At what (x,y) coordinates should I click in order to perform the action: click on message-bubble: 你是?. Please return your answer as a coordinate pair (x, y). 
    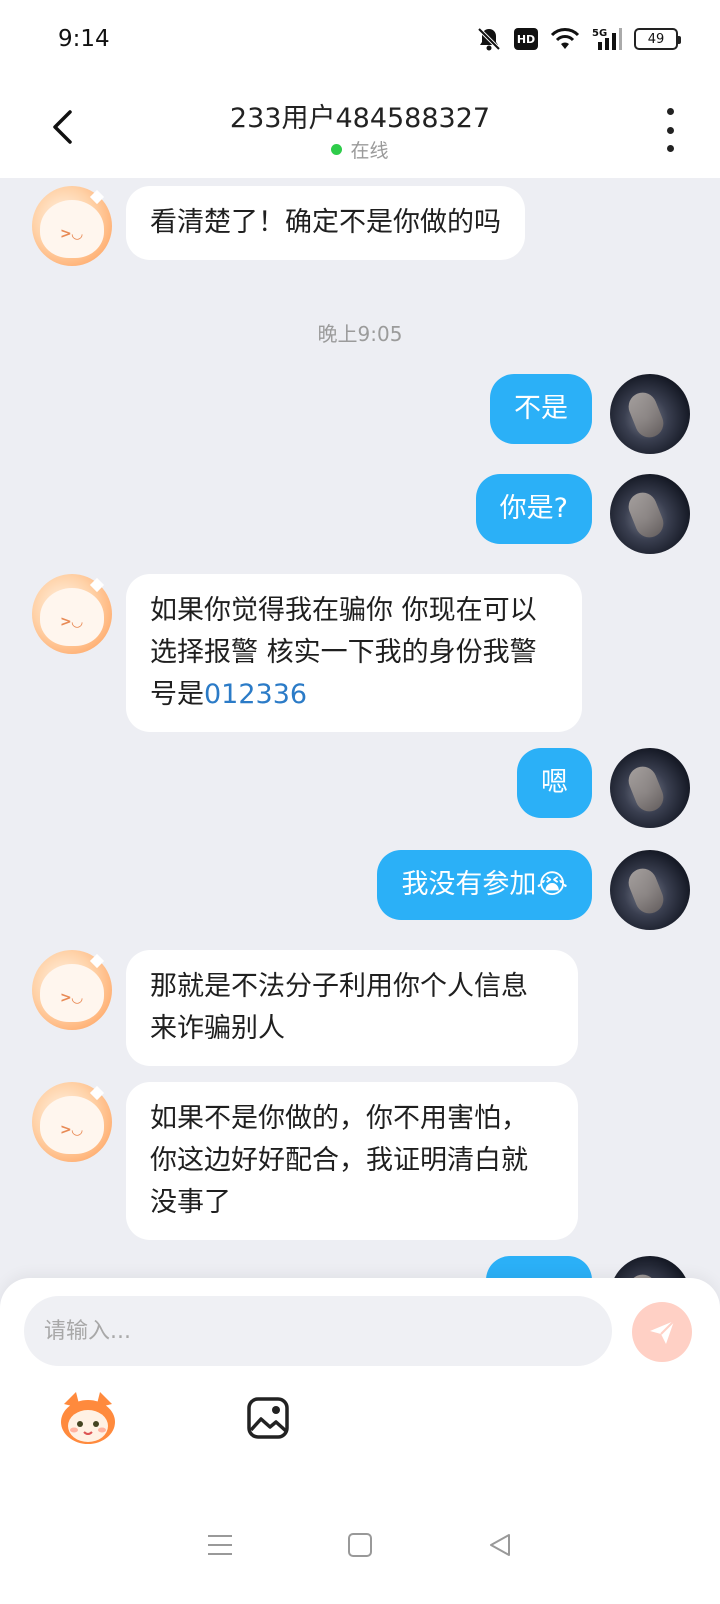
    Looking at the image, I should click on (533, 509).